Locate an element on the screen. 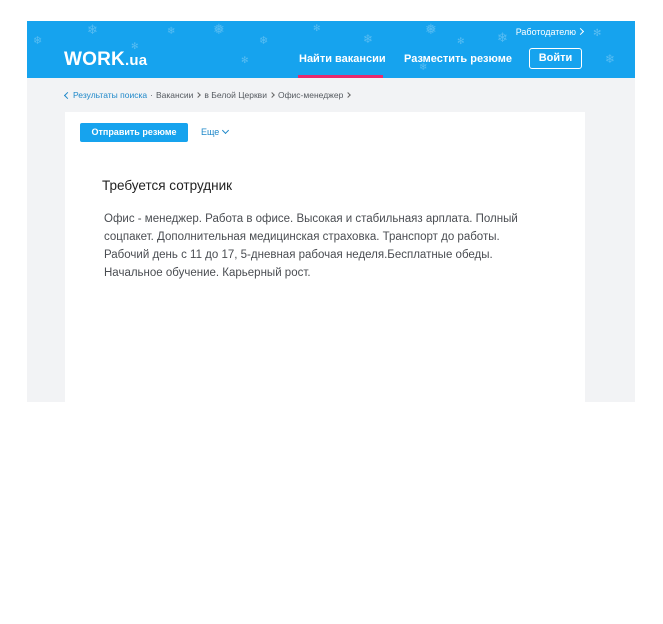 This screenshot has height=624, width=663. job-title: Требуется сотрудник is located at coordinates (167, 185).